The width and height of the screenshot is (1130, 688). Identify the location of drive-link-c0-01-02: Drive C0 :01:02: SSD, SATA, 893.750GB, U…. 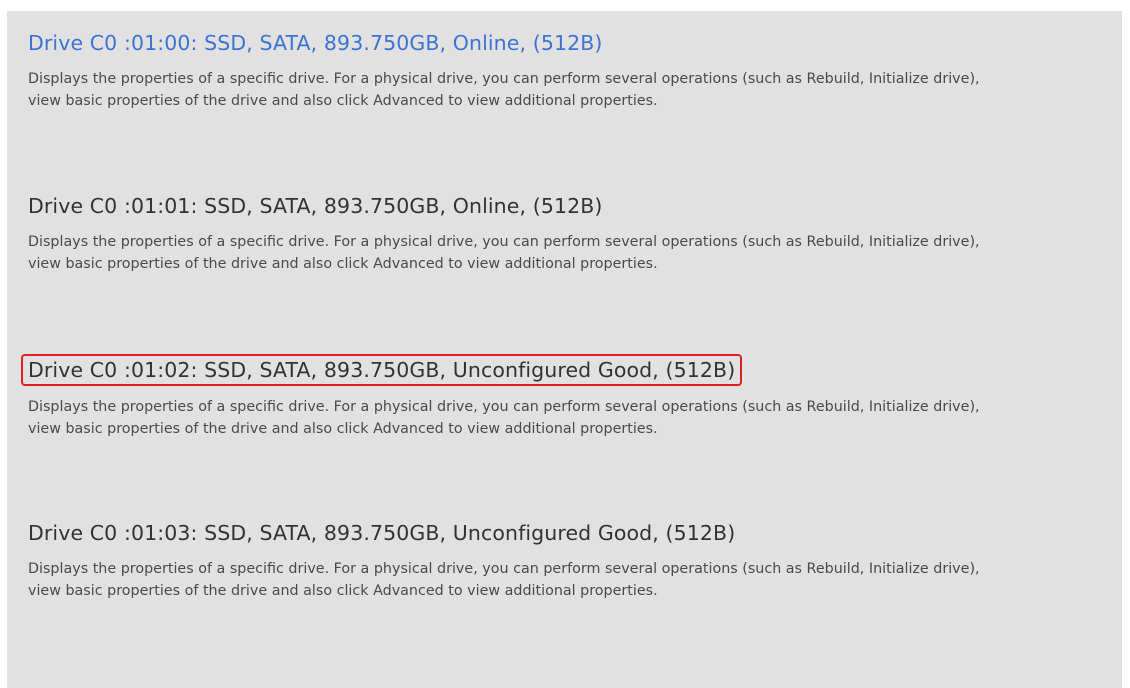
(381, 370).